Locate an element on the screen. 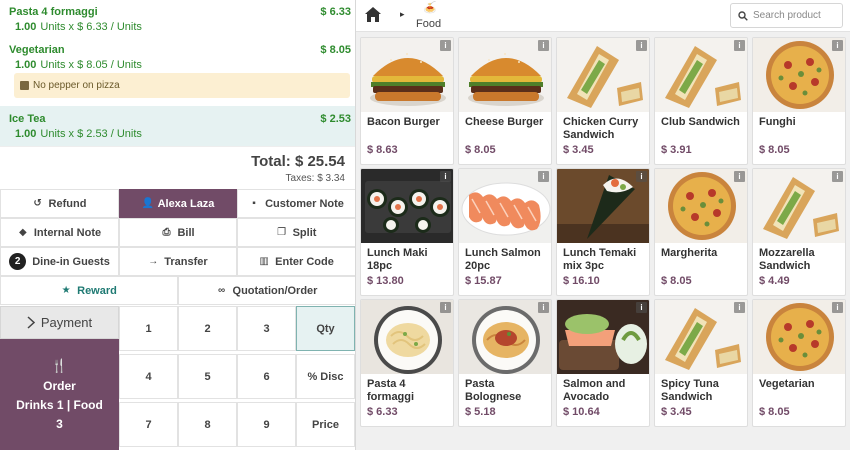  product-name: Club Sandwich is located at coordinates (700, 122).